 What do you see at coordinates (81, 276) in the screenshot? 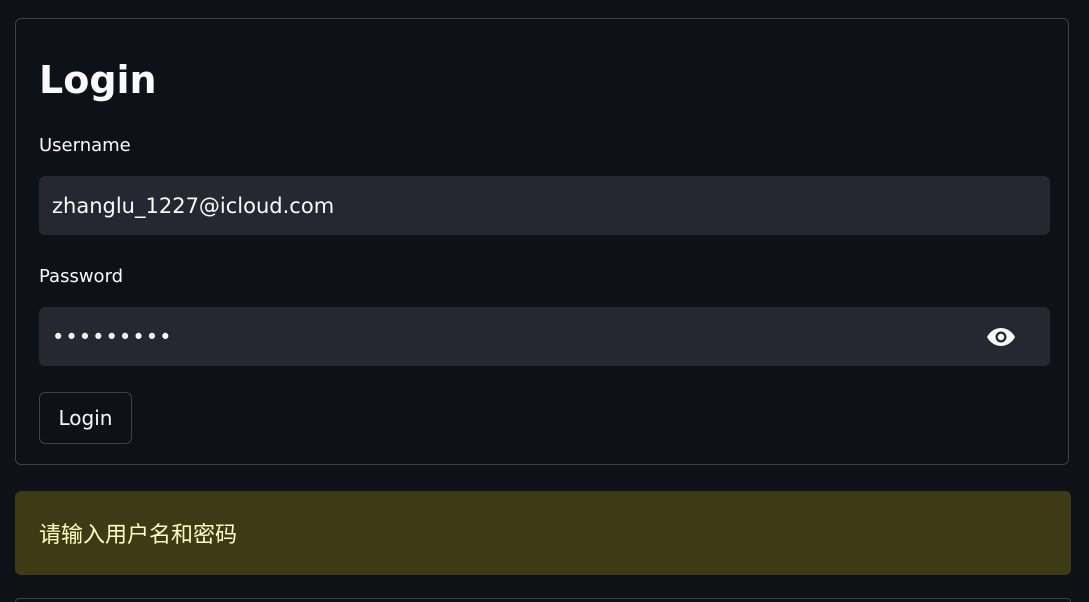
I see `password-label: Password` at bounding box center [81, 276].